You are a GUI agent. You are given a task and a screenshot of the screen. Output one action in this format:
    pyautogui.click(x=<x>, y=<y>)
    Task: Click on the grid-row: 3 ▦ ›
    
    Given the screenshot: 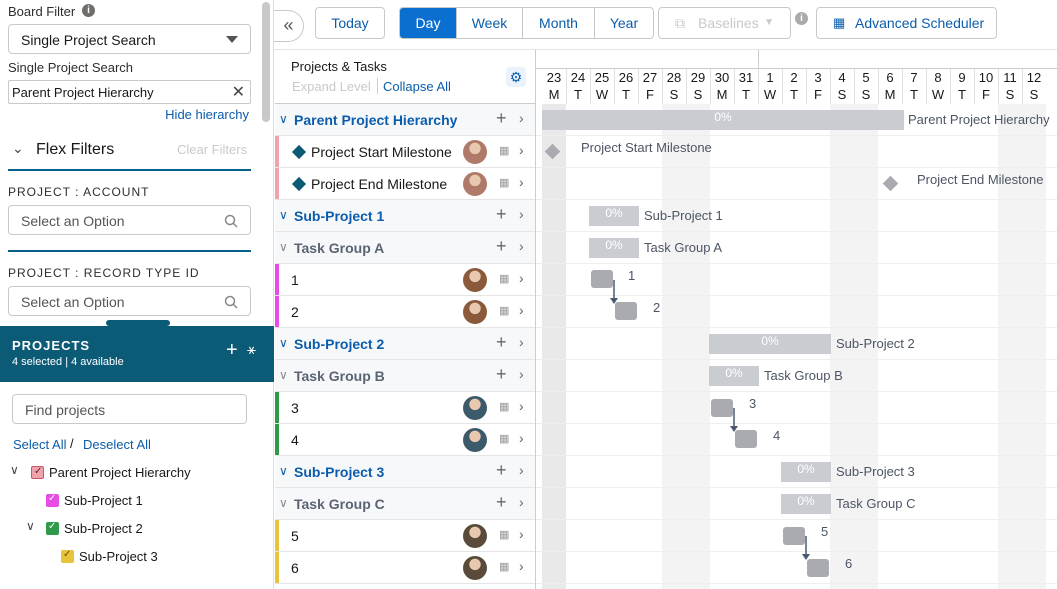 What is the action you would take?
    pyautogui.click(x=405, y=408)
    